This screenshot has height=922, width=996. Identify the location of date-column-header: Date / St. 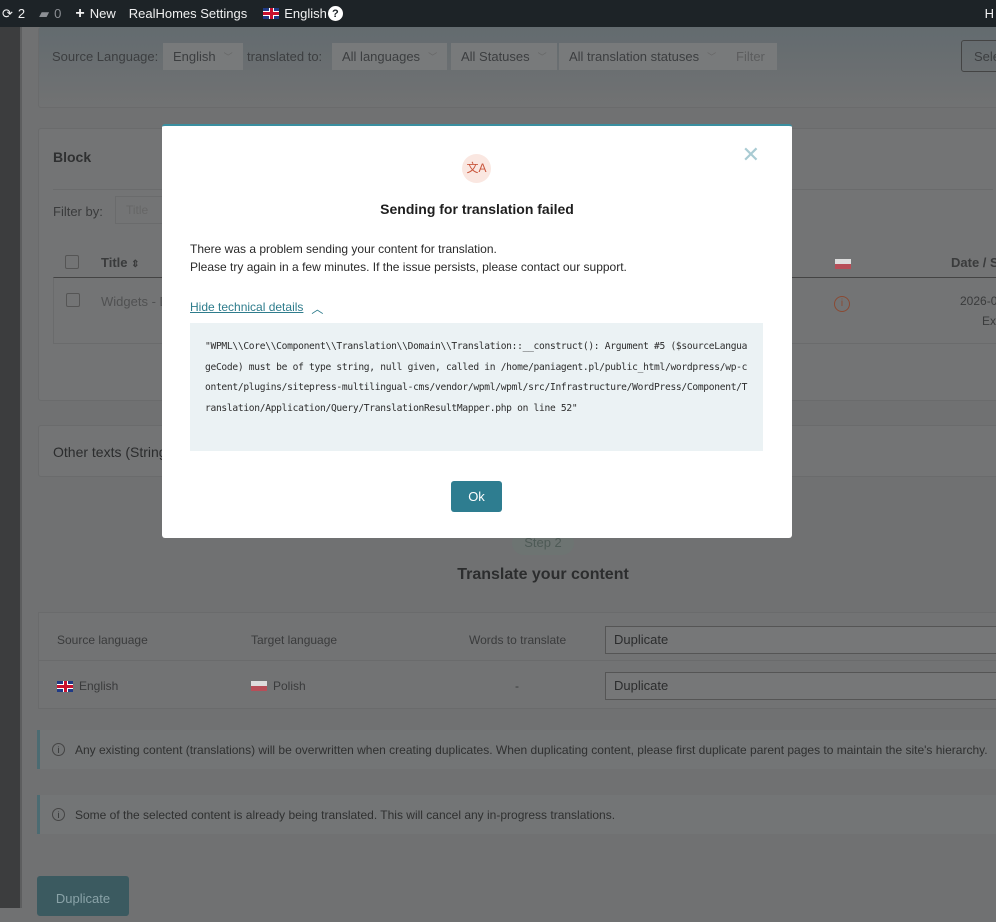
(973, 262).